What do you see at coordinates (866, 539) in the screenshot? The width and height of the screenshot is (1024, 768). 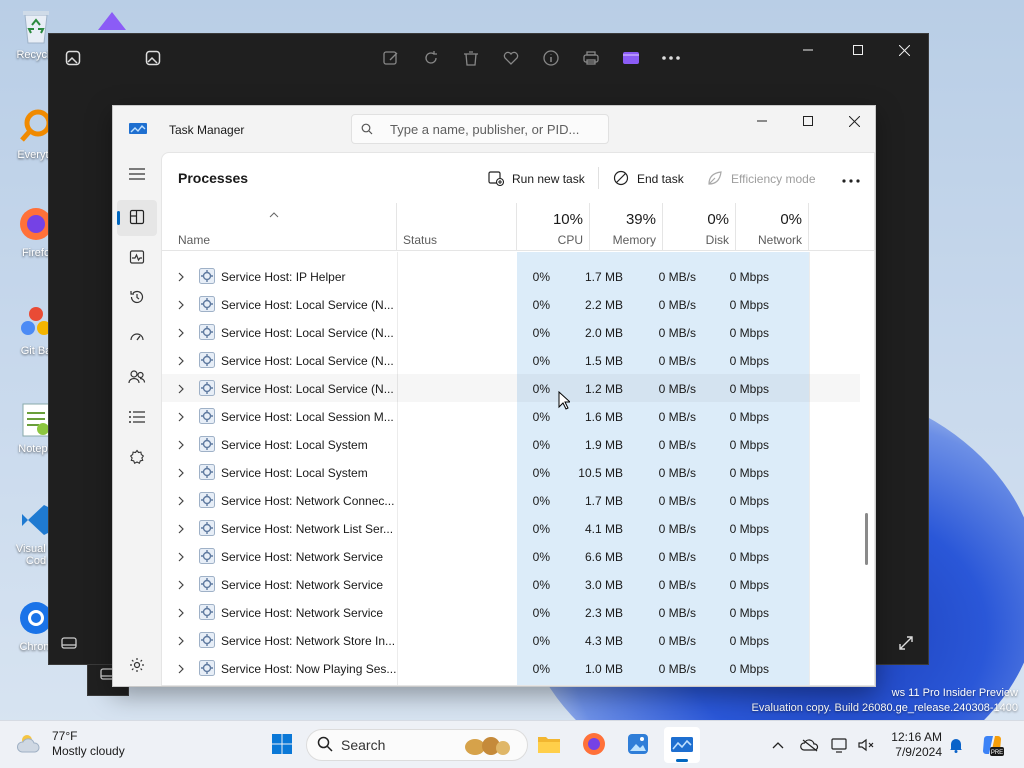 I see `vertical-scrollbar` at bounding box center [866, 539].